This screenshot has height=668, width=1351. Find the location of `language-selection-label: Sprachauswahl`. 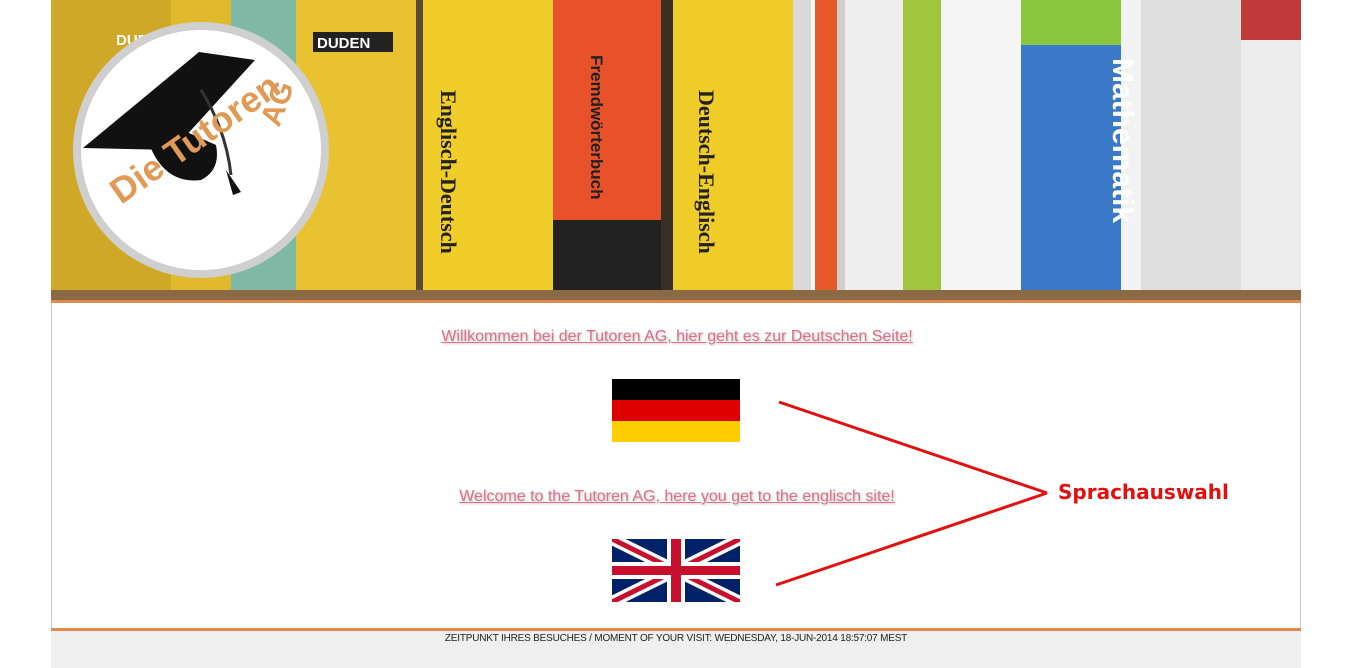

language-selection-label: Sprachauswahl is located at coordinates (1143, 492).